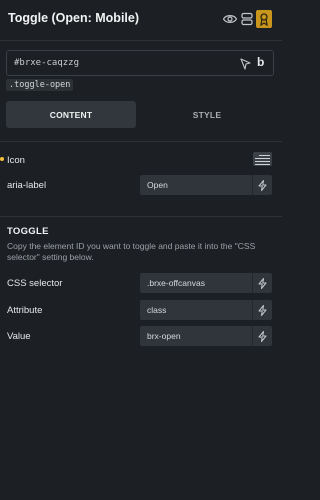  What do you see at coordinates (206, 310) in the screenshot?
I see `attribute-input: class` at bounding box center [206, 310].